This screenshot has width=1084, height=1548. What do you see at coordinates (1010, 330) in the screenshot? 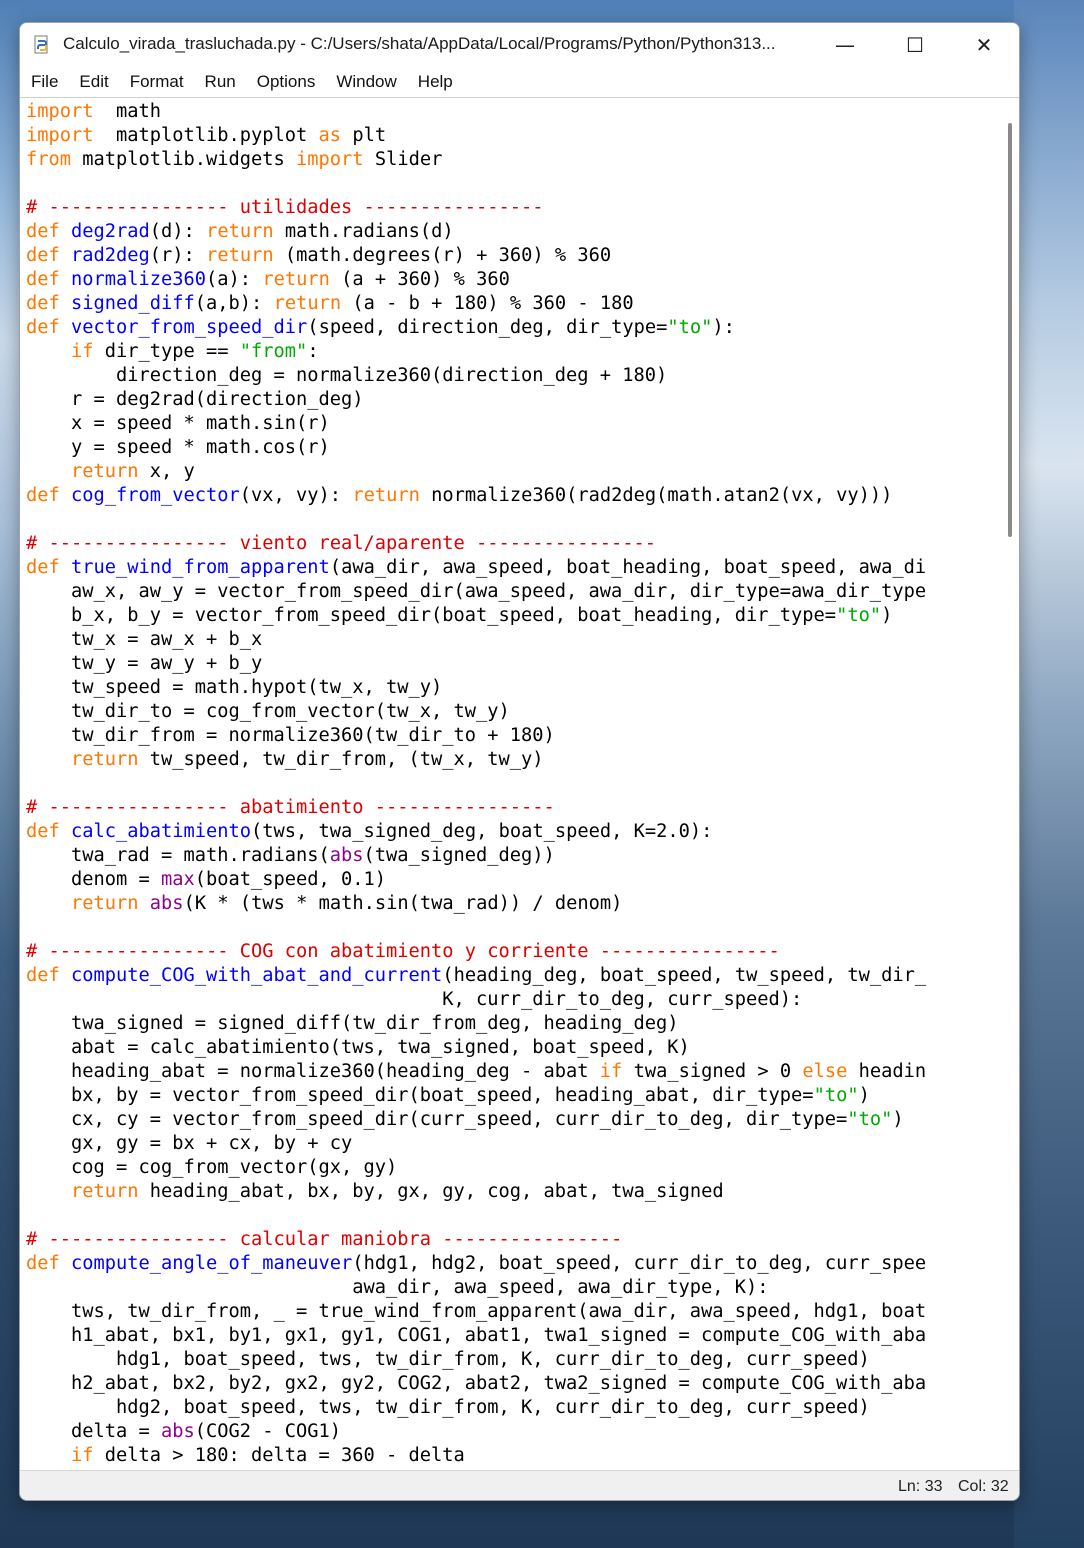
I see `scrollbar-thumb` at bounding box center [1010, 330].